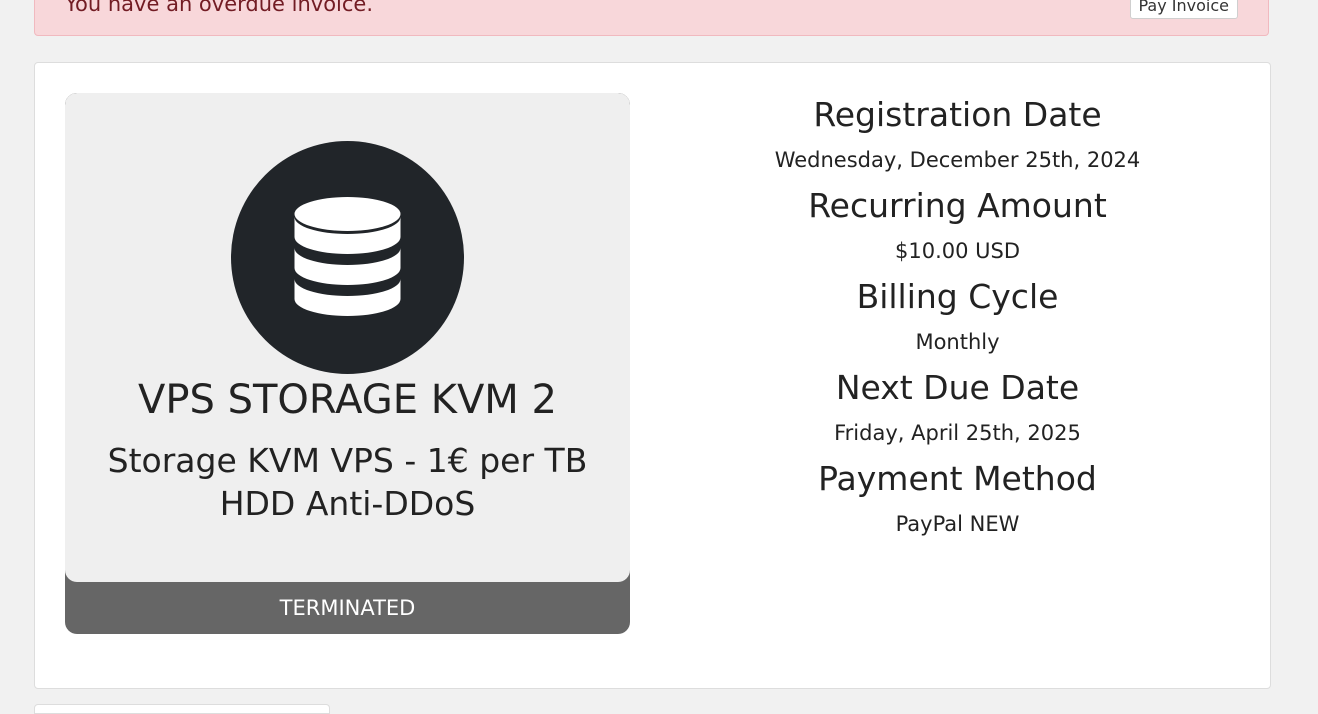 This screenshot has width=1318, height=714. I want to click on next-section-tab, so click(182, 709).